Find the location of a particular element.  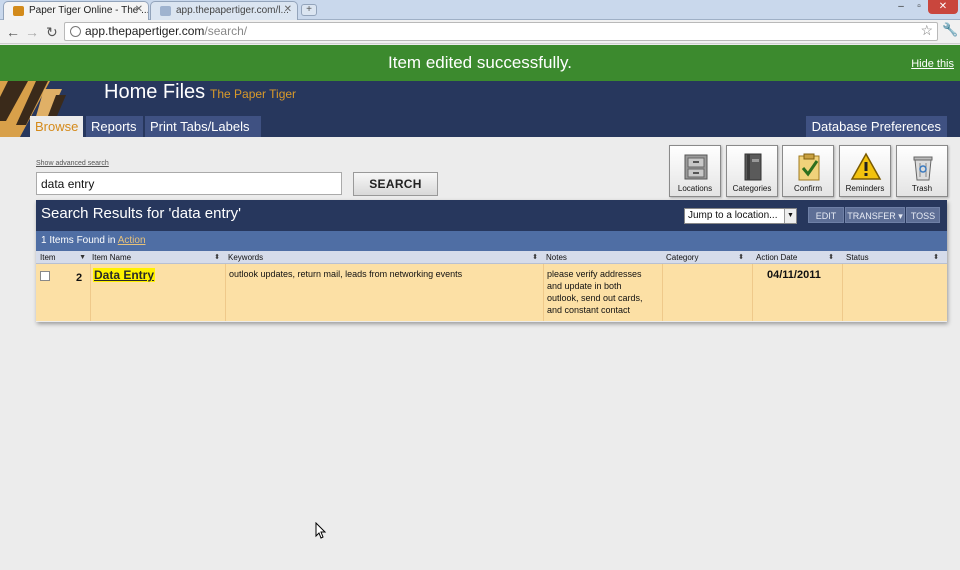

browser-tab-active: Paper Tiger Online - The ... ✕ is located at coordinates (76, 10).